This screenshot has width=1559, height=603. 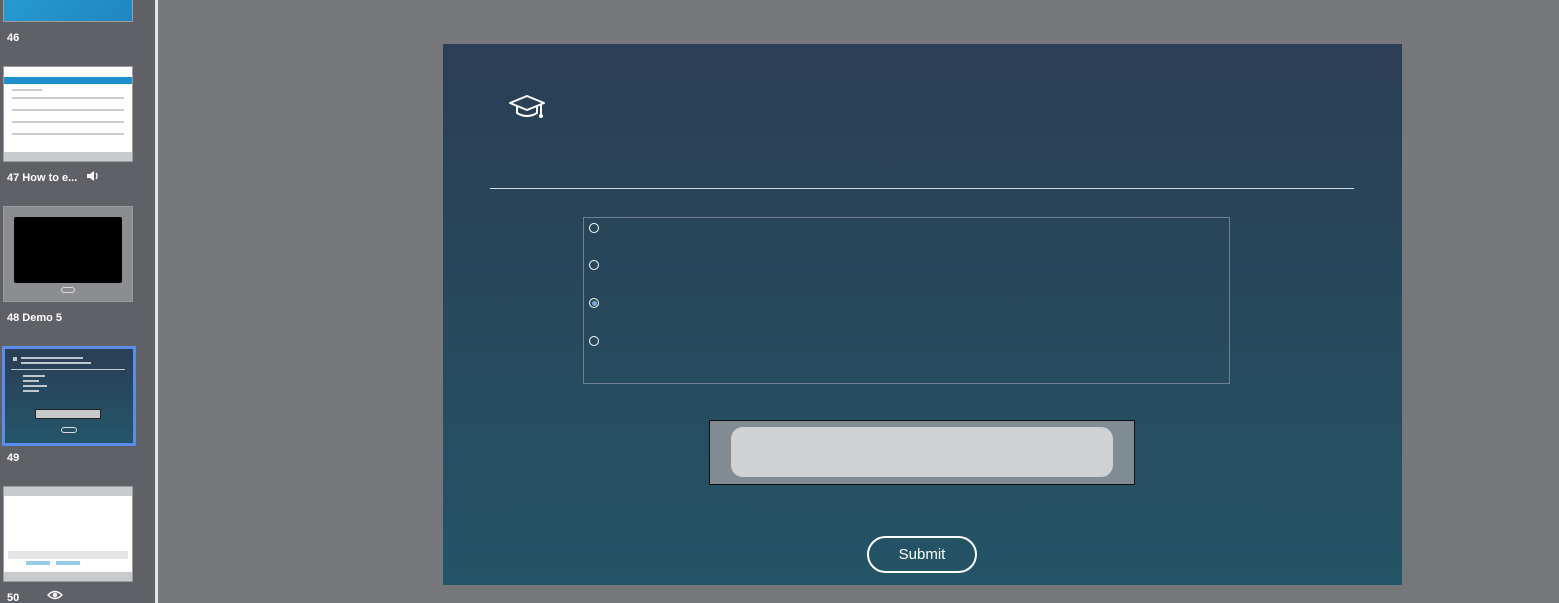 What do you see at coordinates (13, 458) in the screenshot?
I see `slide-label-49: 49` at bounding box center [13, 458].